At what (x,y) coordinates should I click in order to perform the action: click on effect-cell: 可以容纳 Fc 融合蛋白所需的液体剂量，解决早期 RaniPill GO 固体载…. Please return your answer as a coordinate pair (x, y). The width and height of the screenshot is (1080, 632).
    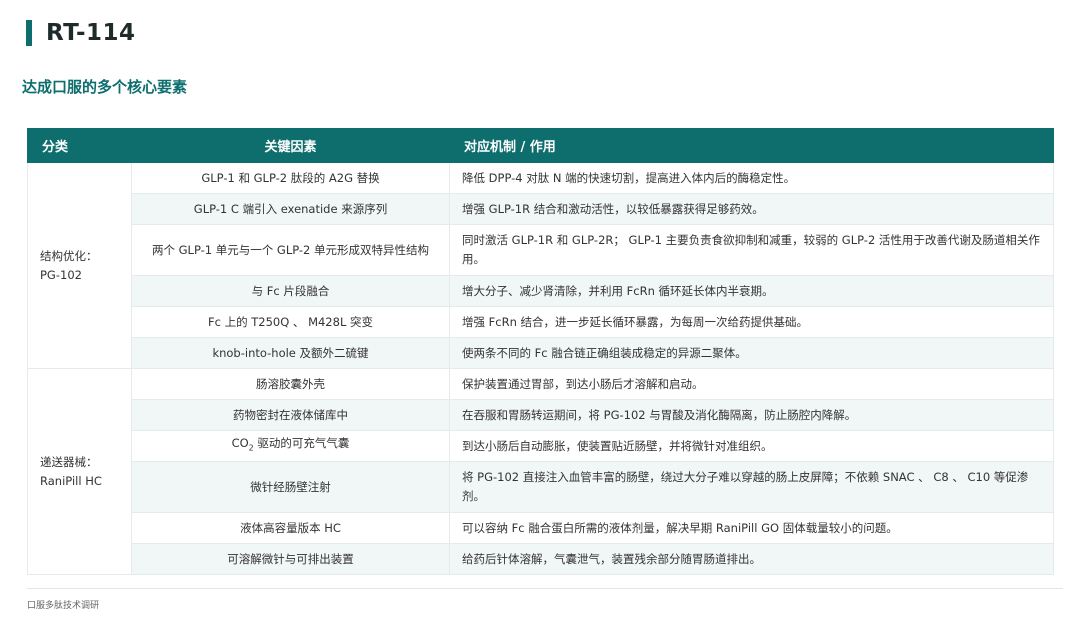
    Looking at the image, I should click on (751, 528).